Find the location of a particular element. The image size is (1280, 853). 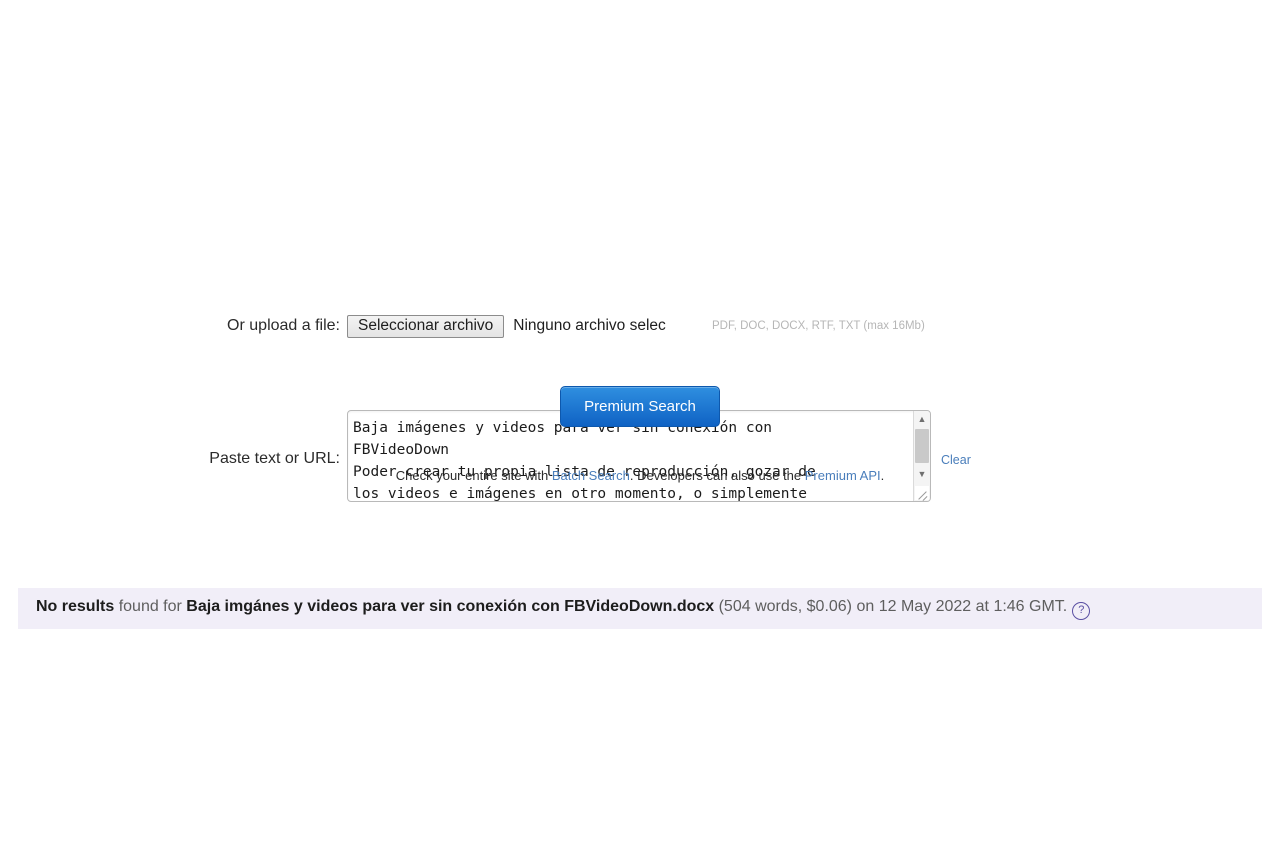

premium-search-button: Premium Search is located at coordinates (640, 406).